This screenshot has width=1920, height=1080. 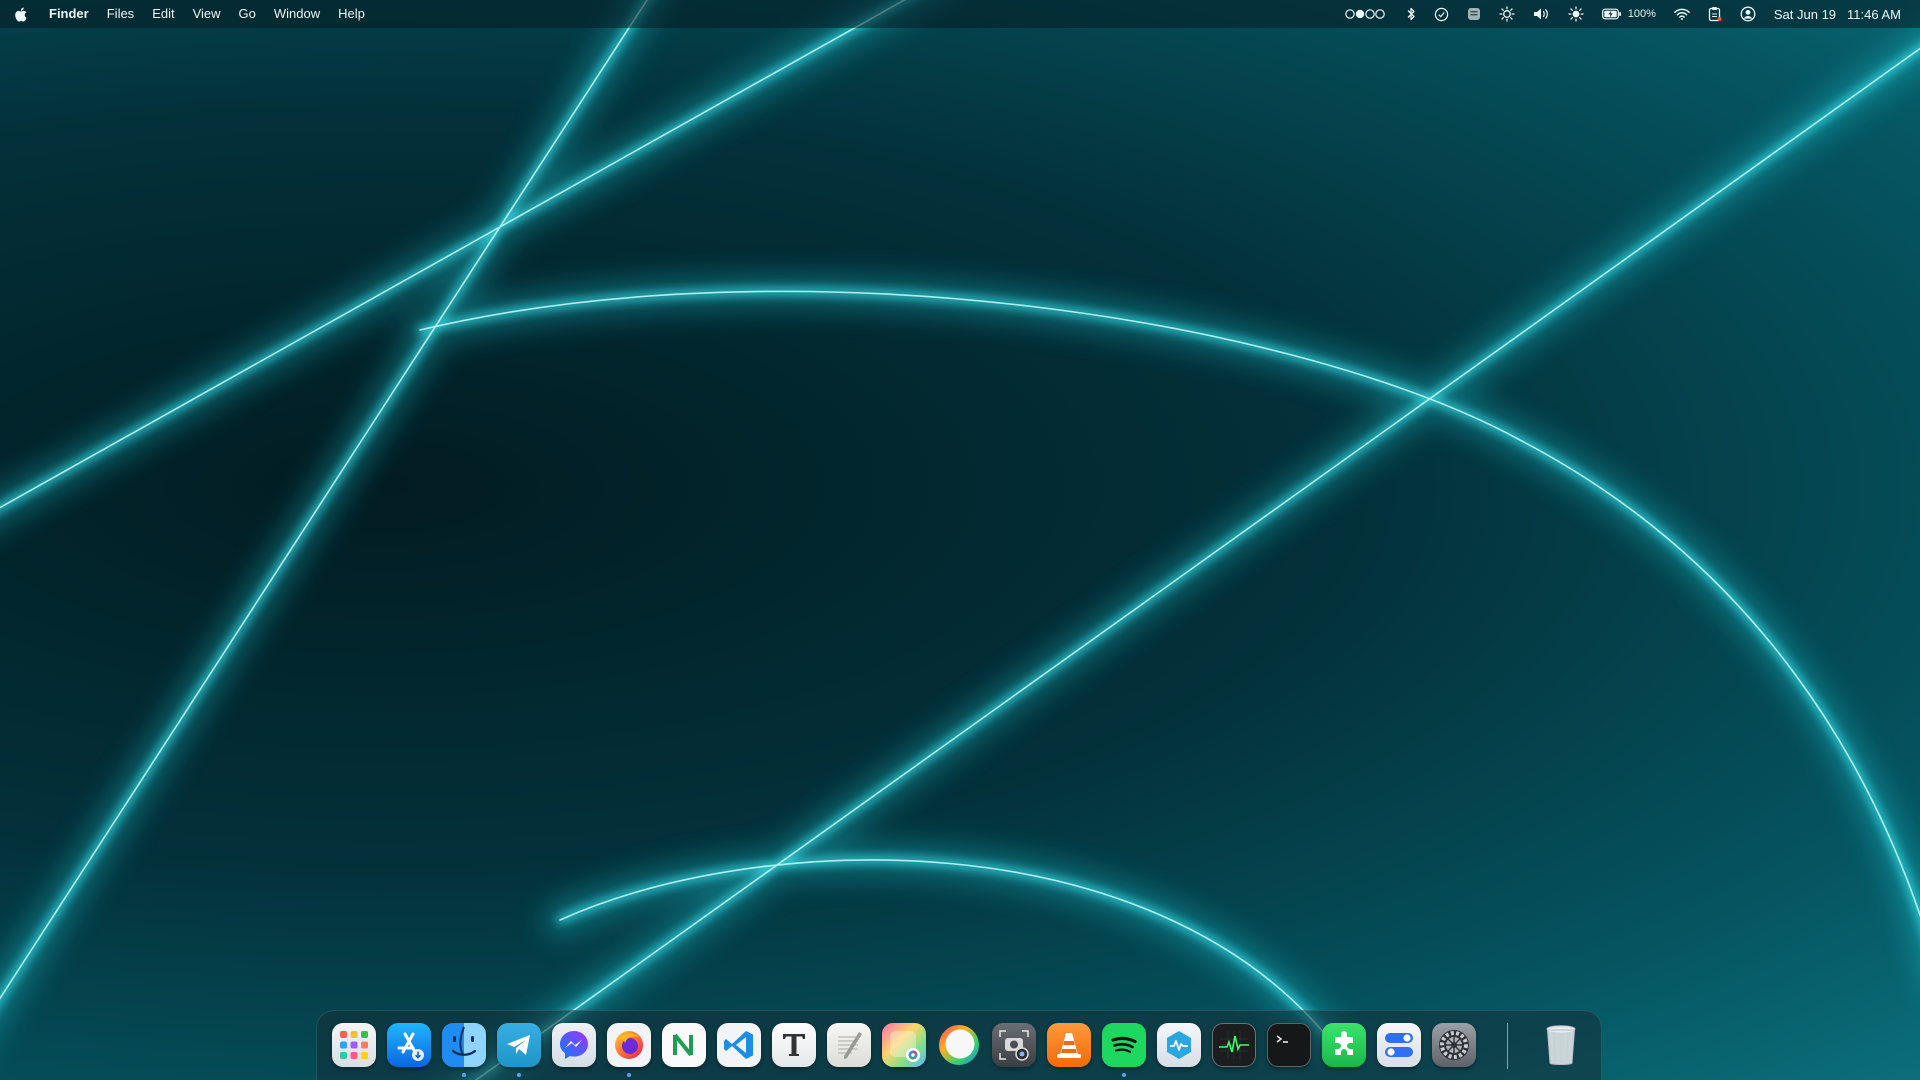 What do you see at coordinates (1344, 1045) in the screenshot?
I see `plugin-icon` at bounding box center [1344, 1045].